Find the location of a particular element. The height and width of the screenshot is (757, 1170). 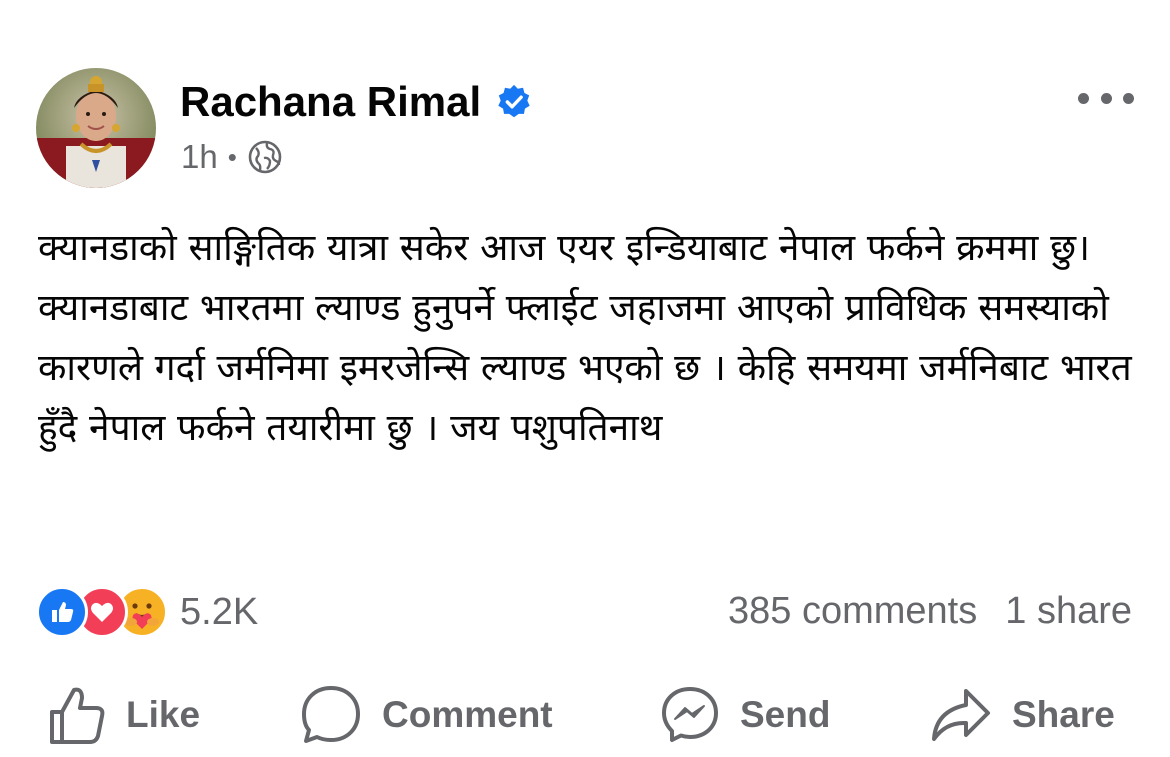

share-icon is located at coordinates (961, 715).